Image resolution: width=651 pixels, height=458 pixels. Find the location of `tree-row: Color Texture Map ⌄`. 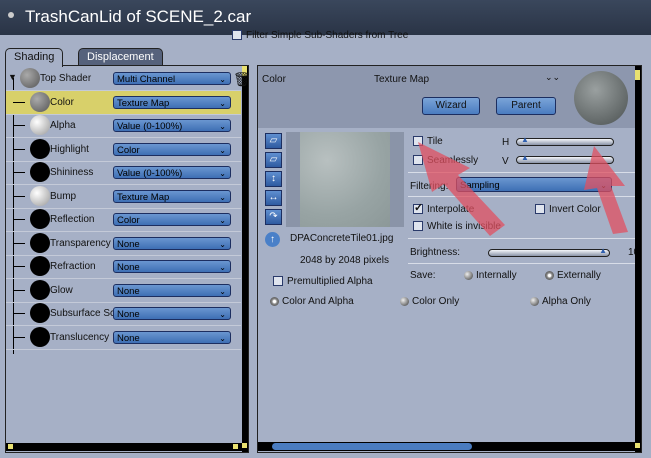

tree-row: Color Texture Map ⌄ is located at coordinates (123, 102).